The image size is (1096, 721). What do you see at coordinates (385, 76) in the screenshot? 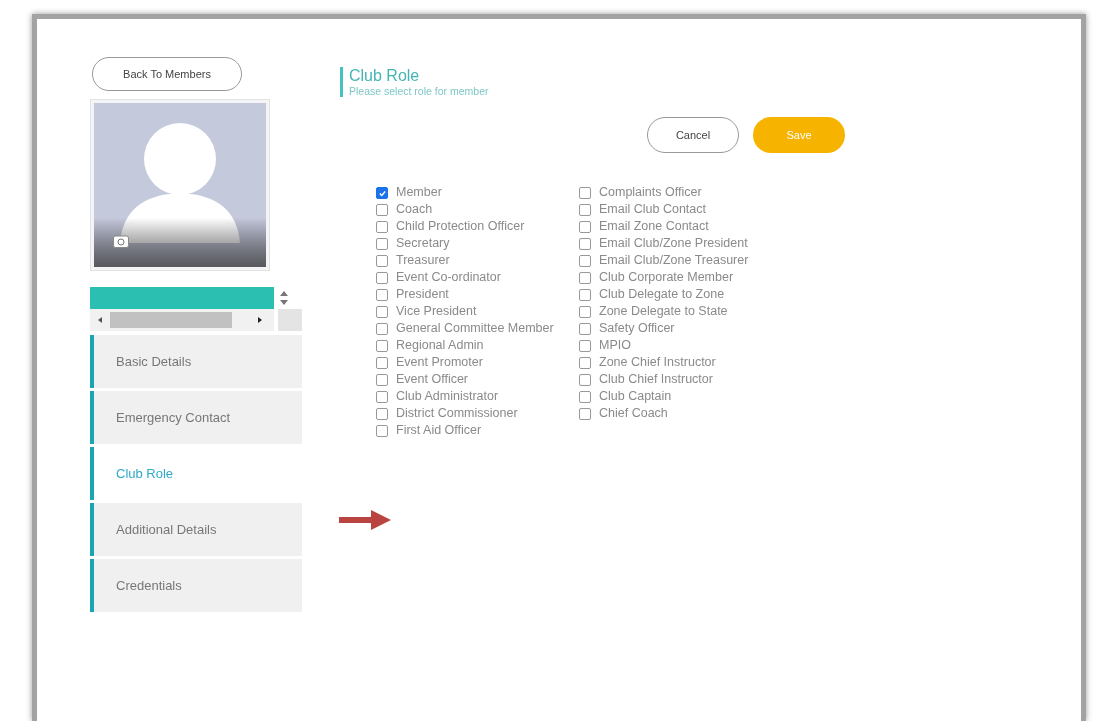
I see `section-title: Club Role` at bounding box center [385, 76].